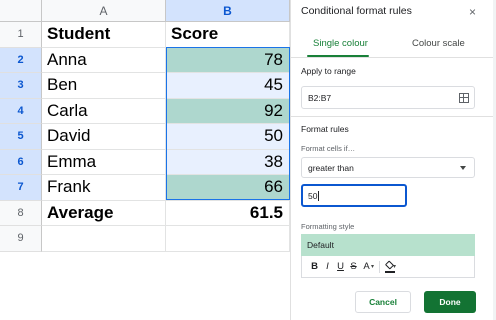 The width and height of the screenshot is (496, 320). Describe the element at coordinates (104, 60) in the screenshot. I see `cell-a: Anna` at that location.